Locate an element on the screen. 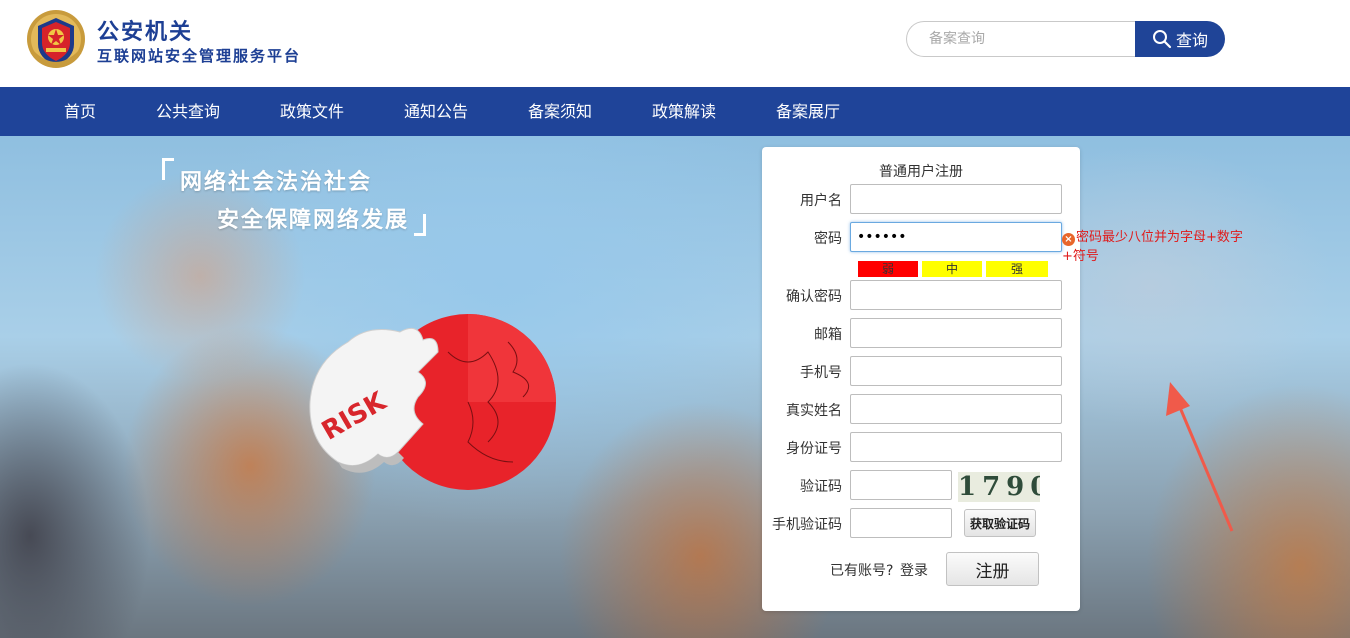 This screenshot has height=638, width=1350. username-field is located at coordinates (956, 199).